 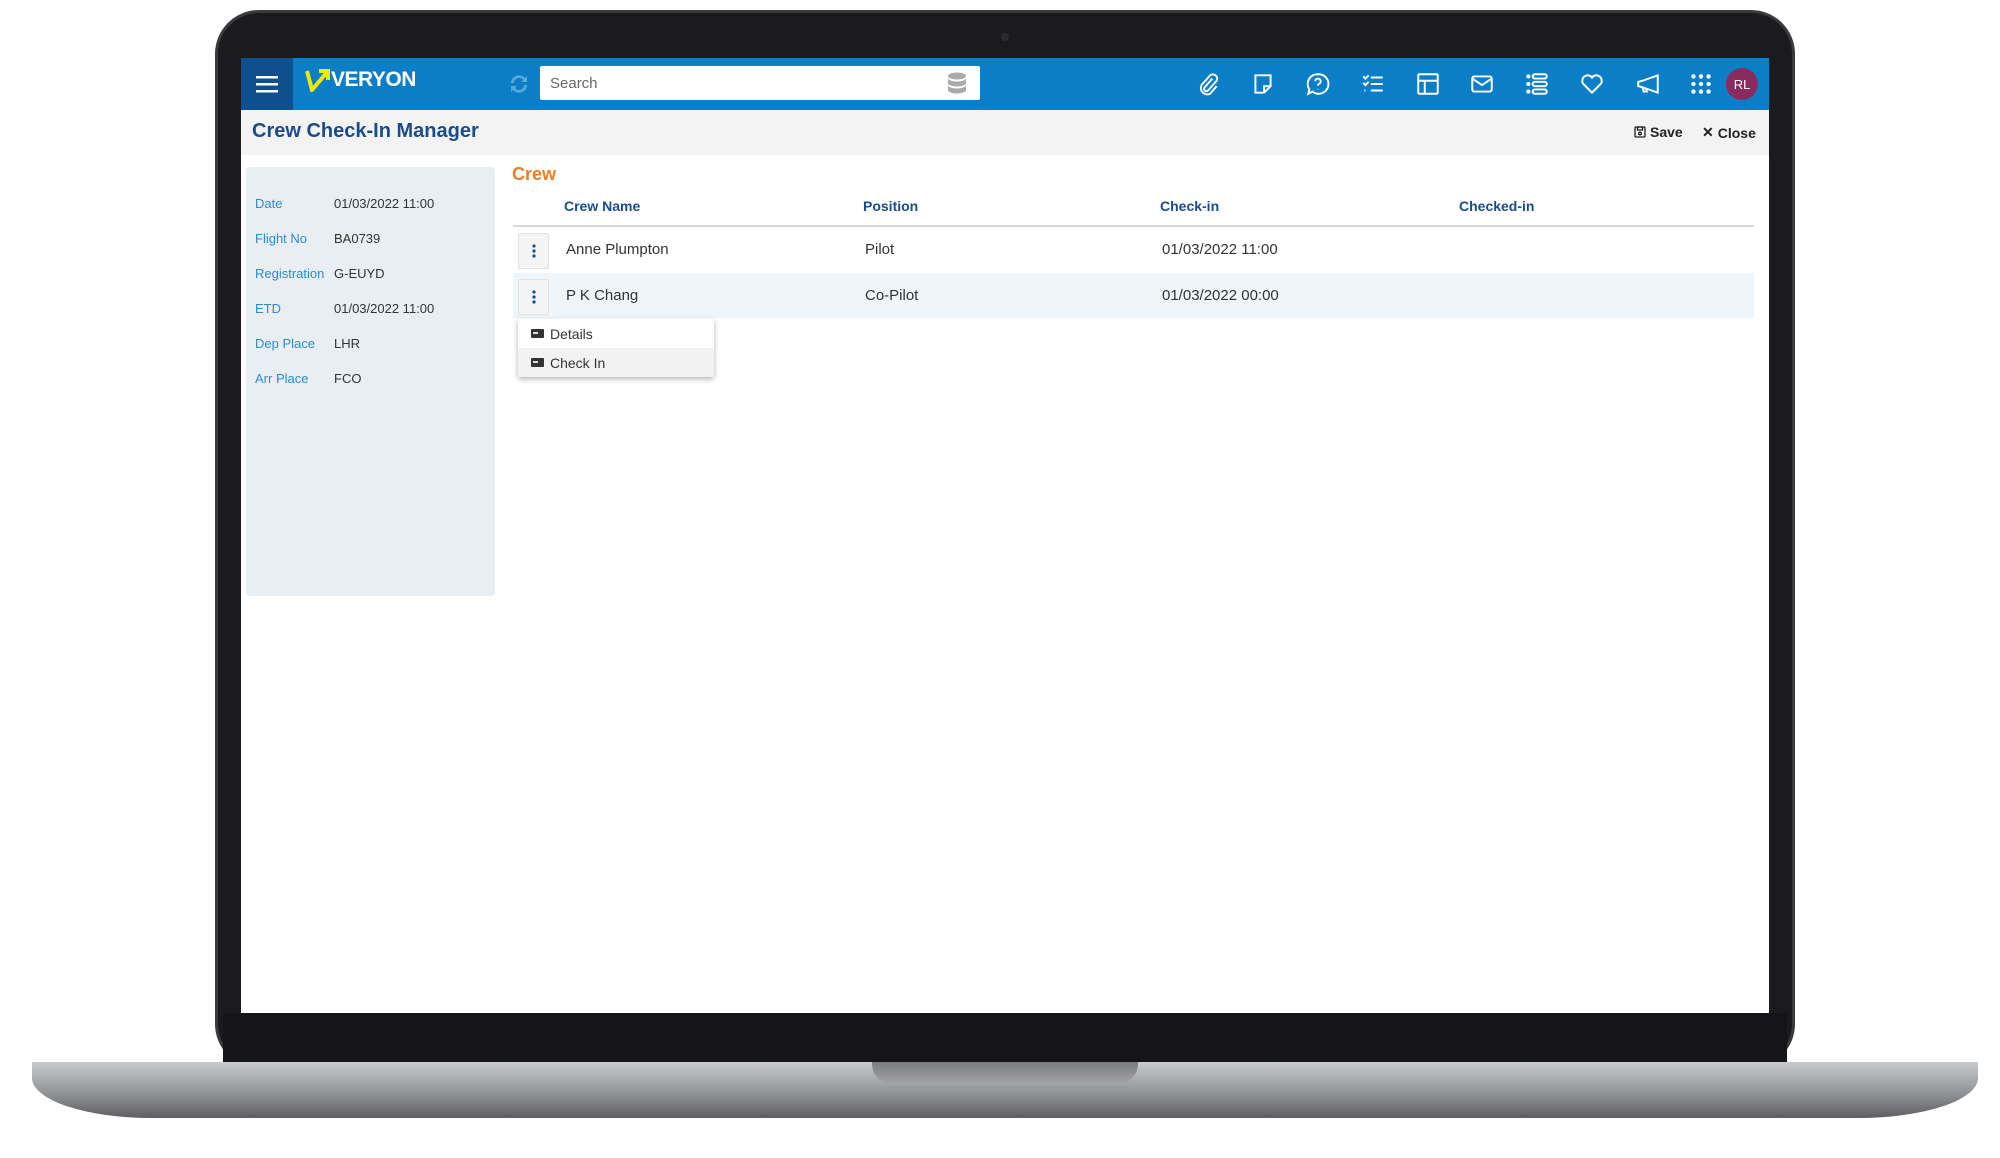 I want to click on crew-name: Anne Plumpton, so click(x=617, y=249).